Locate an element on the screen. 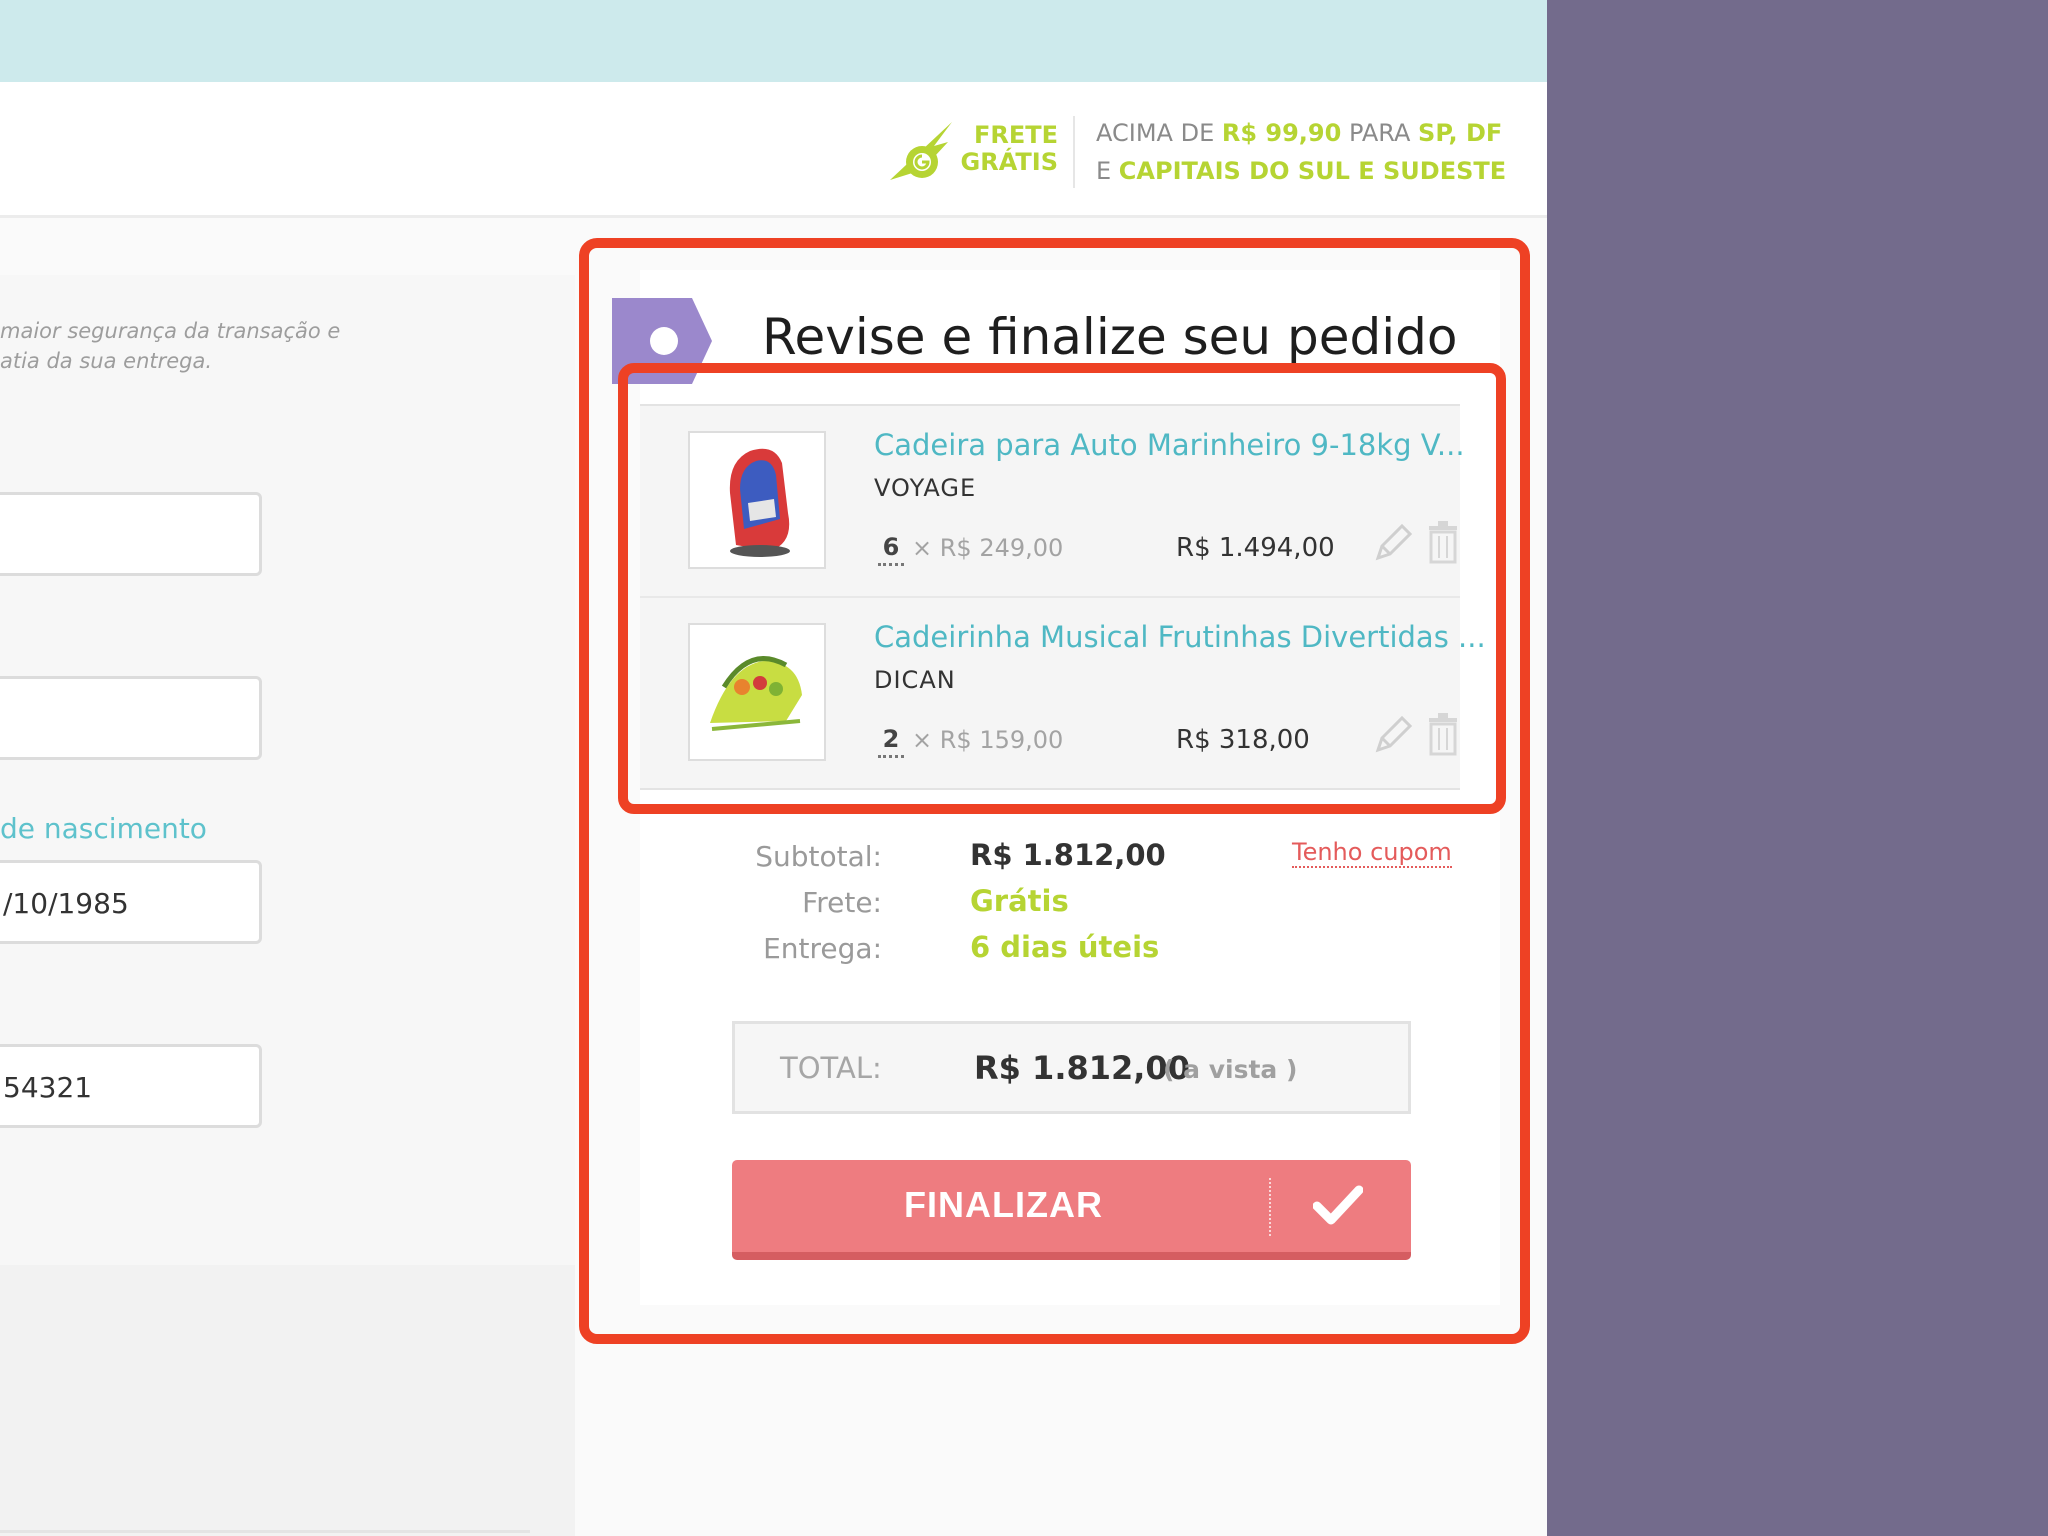 The width and height of the screenshot is (2048, 1536). info-e: E is located at coordinates (1107, 171).